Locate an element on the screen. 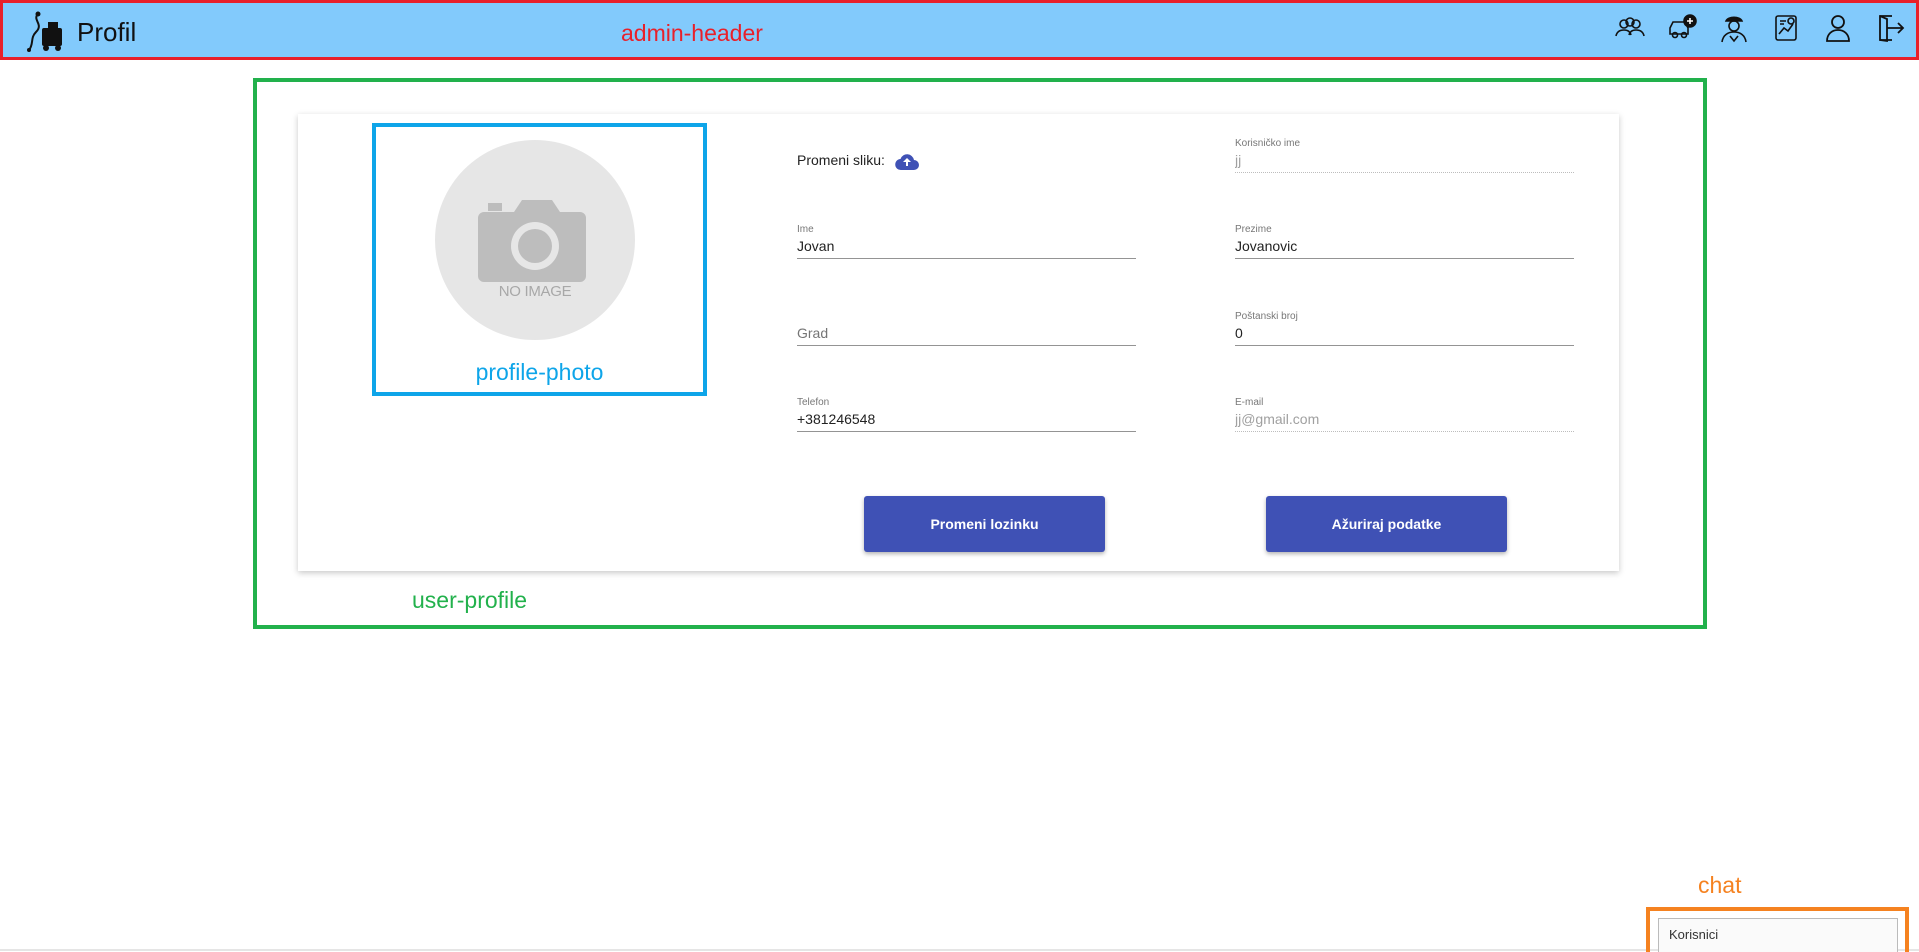 This screenshot has width=1919, height=952. last-name-underline is located at coordinates (1404, 258).